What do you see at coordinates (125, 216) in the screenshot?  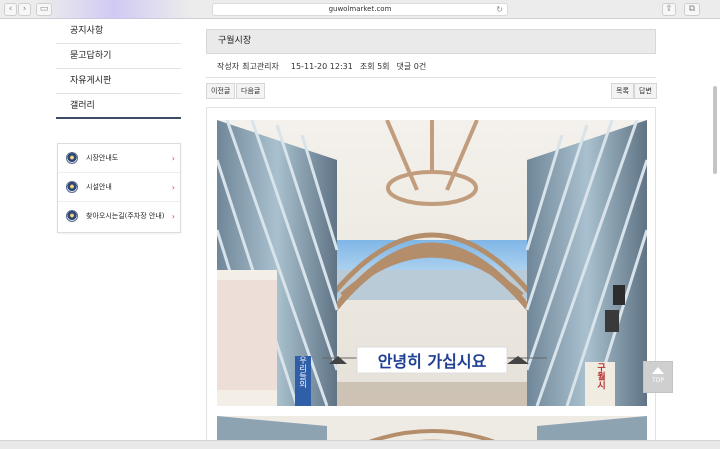 I see `quick-link-label: 찾아오시는길(주차장 안내)` at bounding box center [125, 216].